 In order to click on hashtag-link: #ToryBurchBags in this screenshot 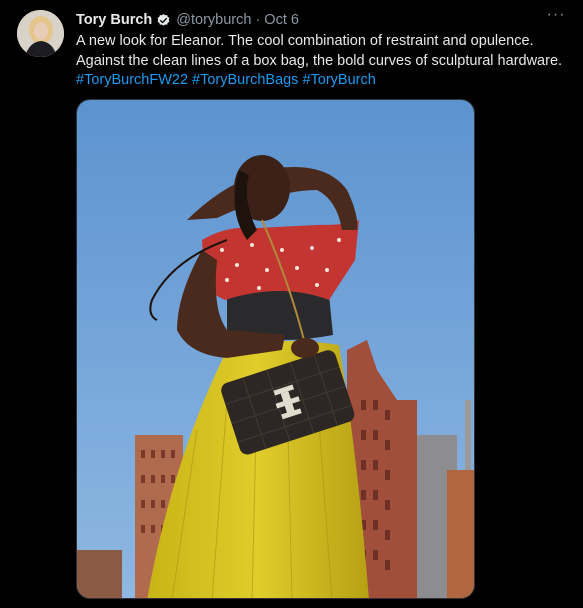, I will do `click(245, 80)`.